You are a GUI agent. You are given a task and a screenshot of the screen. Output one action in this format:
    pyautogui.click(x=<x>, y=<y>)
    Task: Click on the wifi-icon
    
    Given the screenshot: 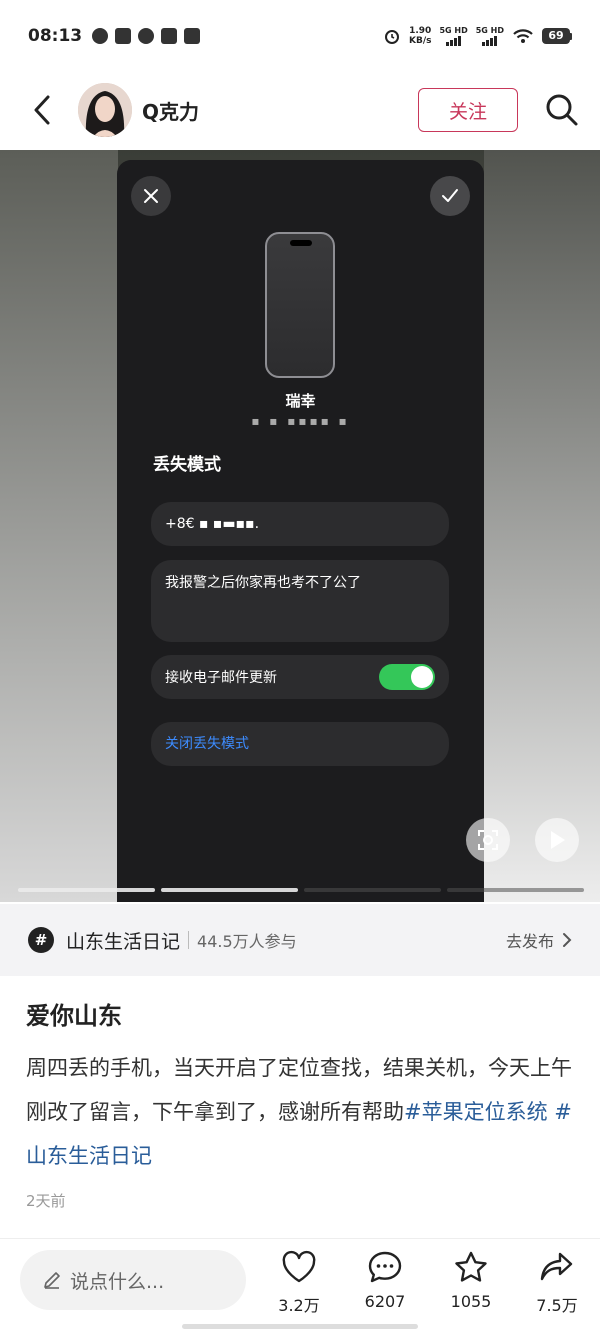 What is the action you would take?
    pyautogui.click(x=523, y=36)
    